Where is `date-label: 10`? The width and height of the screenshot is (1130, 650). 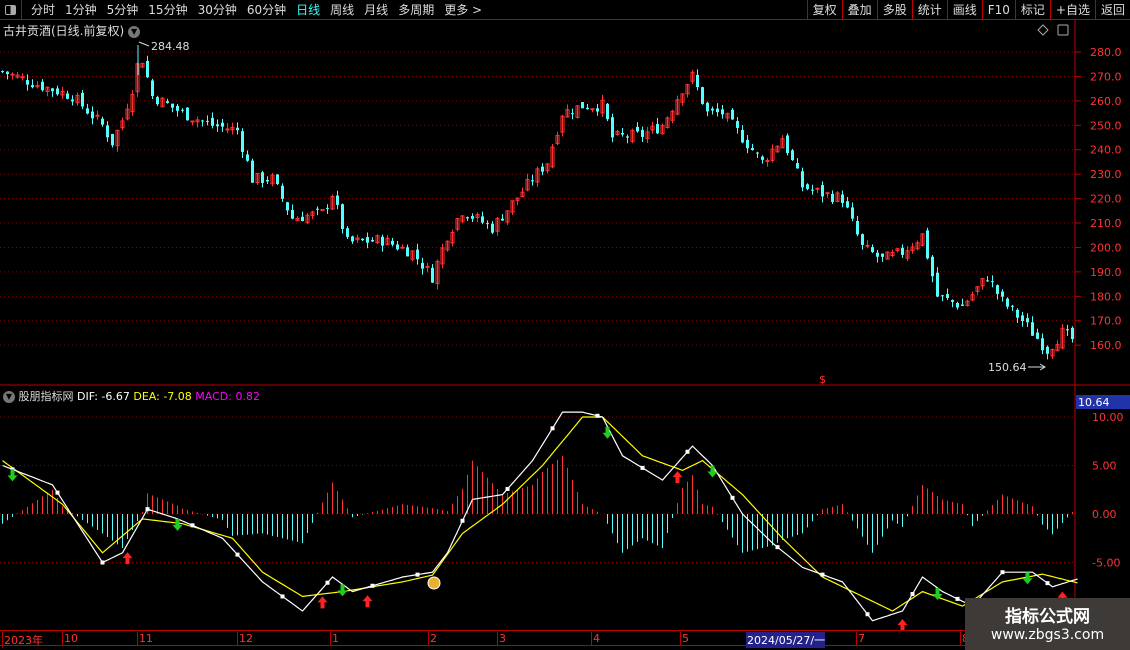 date-label: 10 is located at coordinates (70, 638).